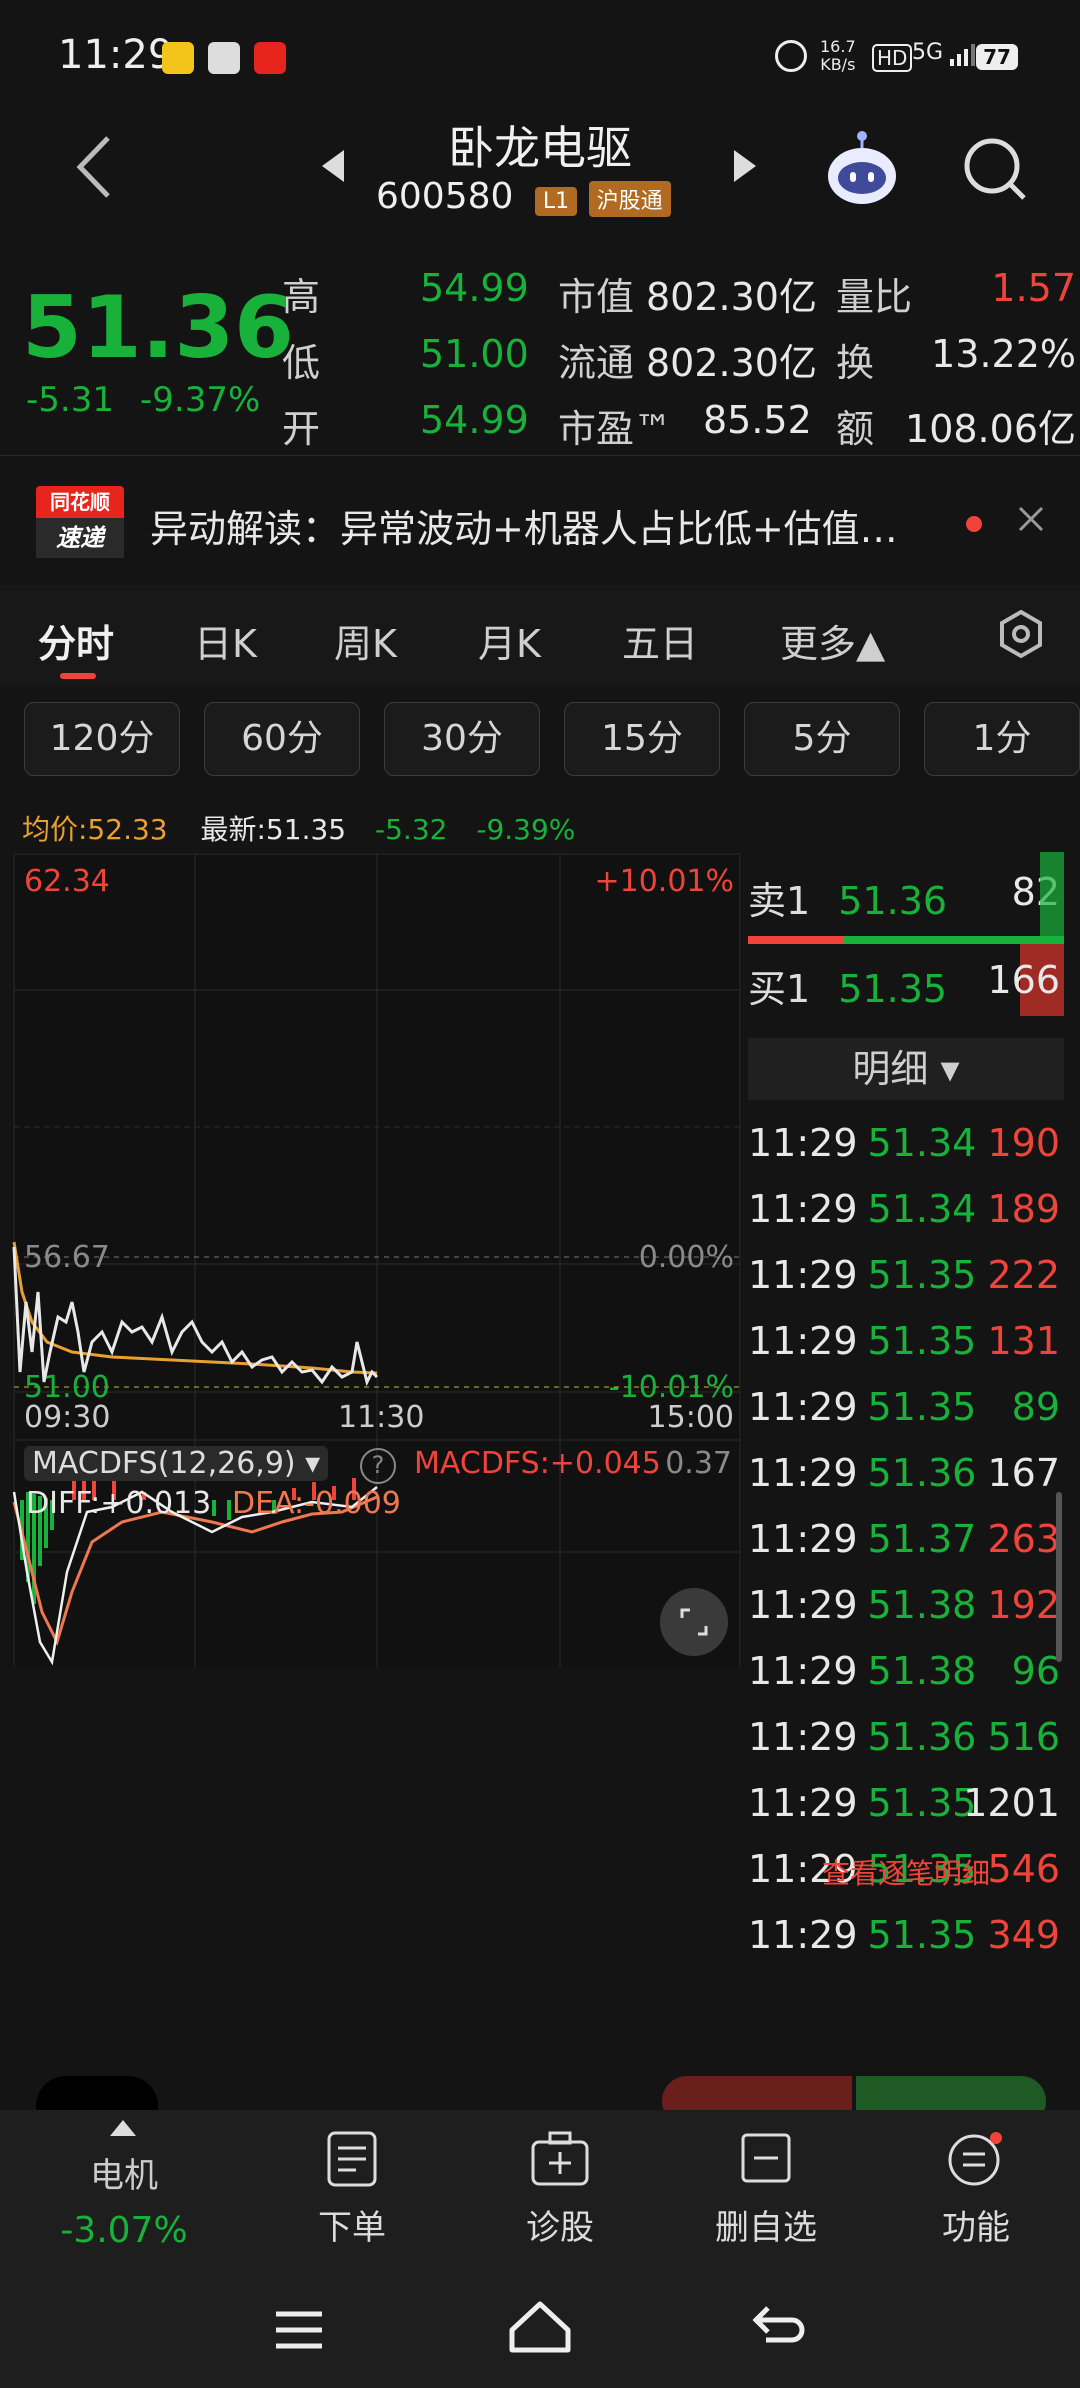 The width and height of the screenshot is (1080, 2388). What do you see at coordinates (629, 199) in the screenshot?
I see `exchange-tag: 沪股通` at bounding box center [629, 199].